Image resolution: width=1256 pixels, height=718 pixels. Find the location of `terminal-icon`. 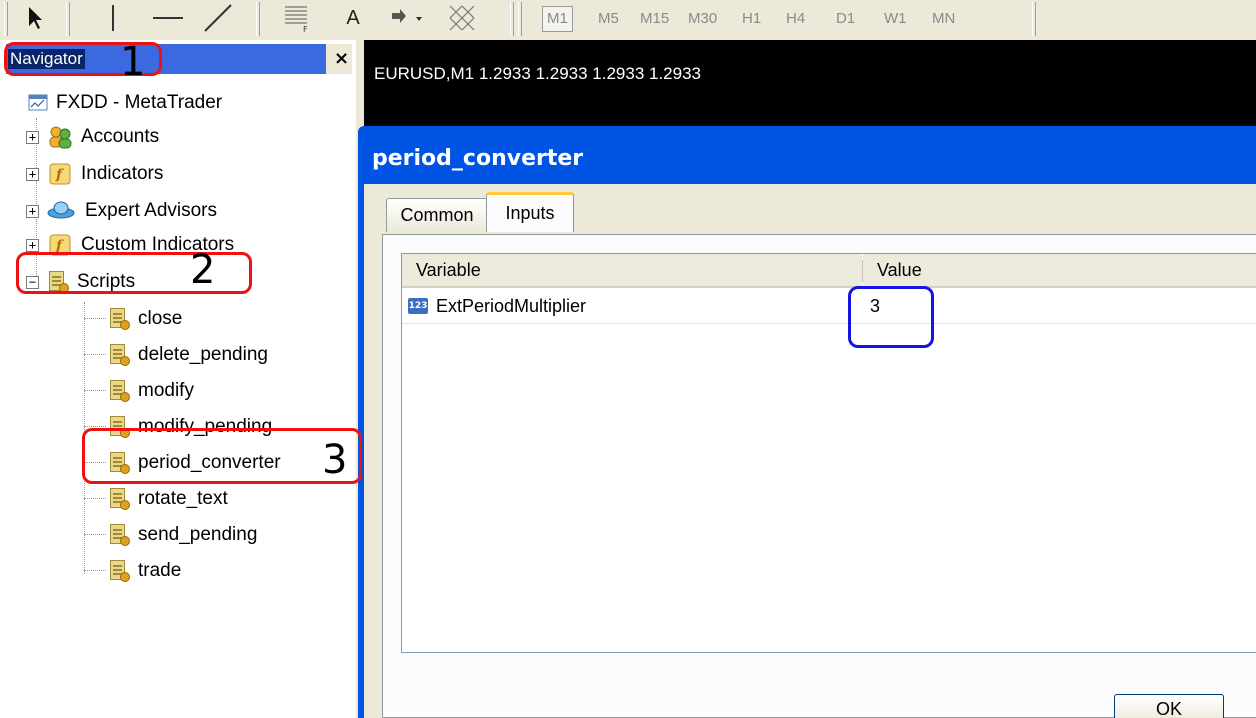

terminal-icon is located at coordinates (38, 102).